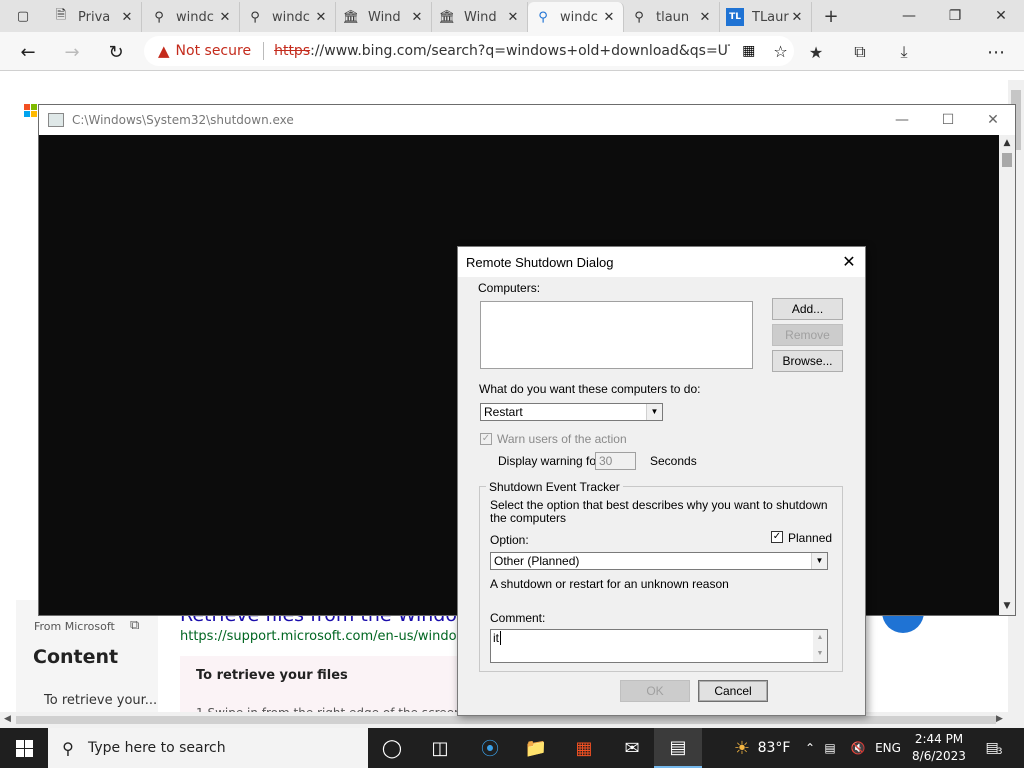  What do you see at coordinates (994, 748) in the screenshot?
I see `notification-center-icon: ▤ 3` at bounding box center [994, 748].